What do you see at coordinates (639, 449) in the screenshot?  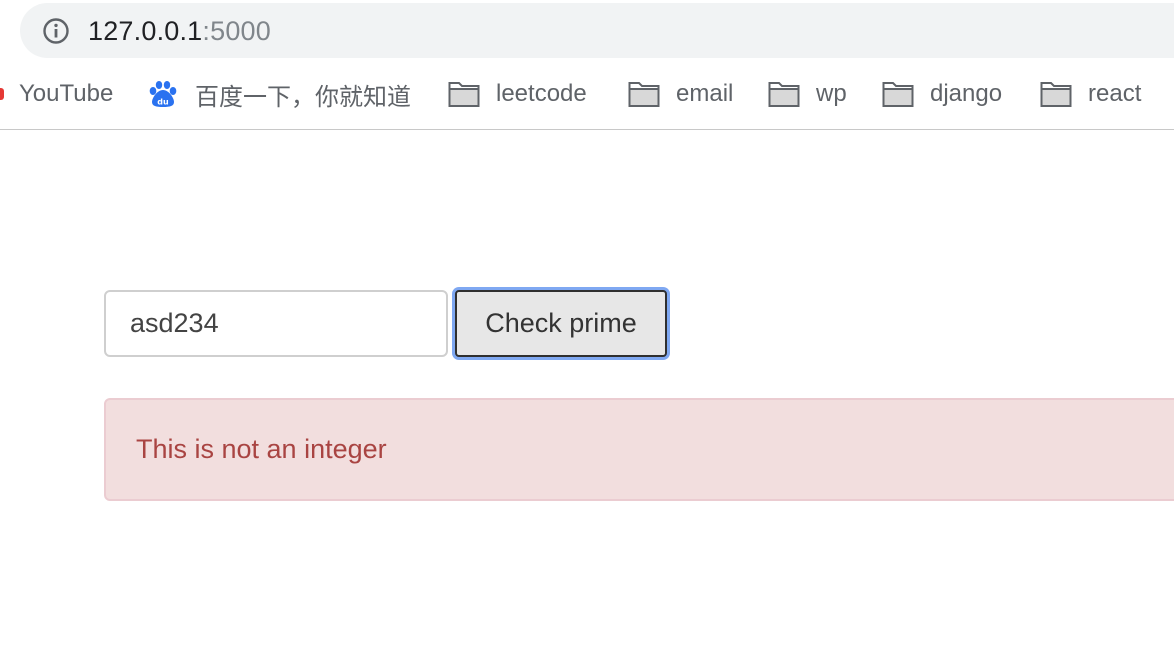 I see `error-alert: This is not an integer` at bounding box center [639, 449].